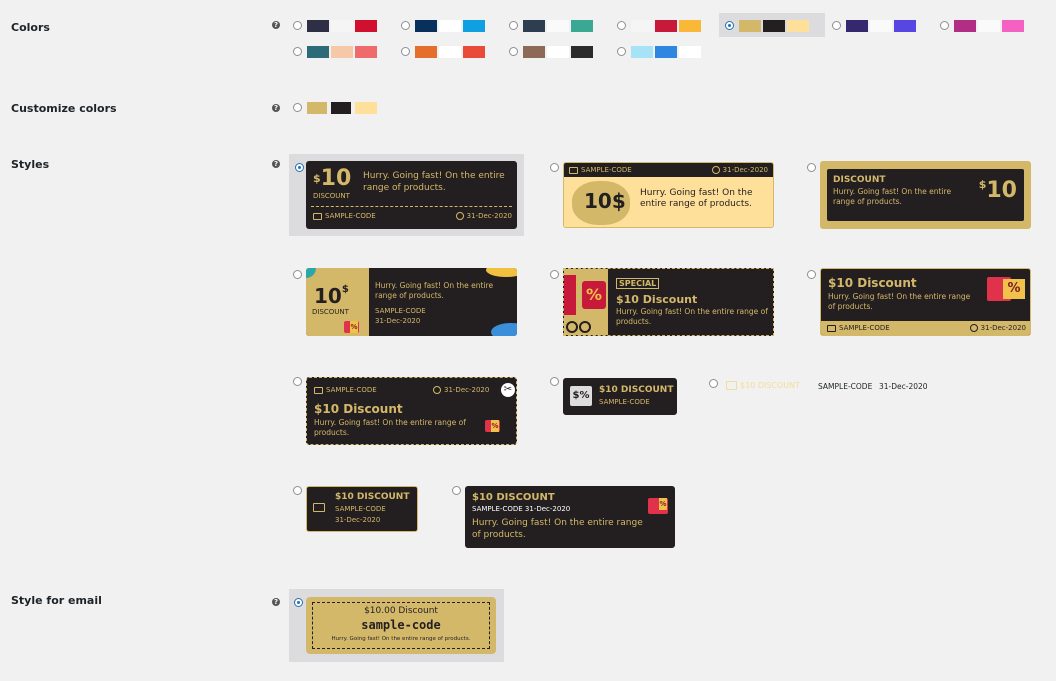  I want to click on style-9-radio, so click(713, 383).